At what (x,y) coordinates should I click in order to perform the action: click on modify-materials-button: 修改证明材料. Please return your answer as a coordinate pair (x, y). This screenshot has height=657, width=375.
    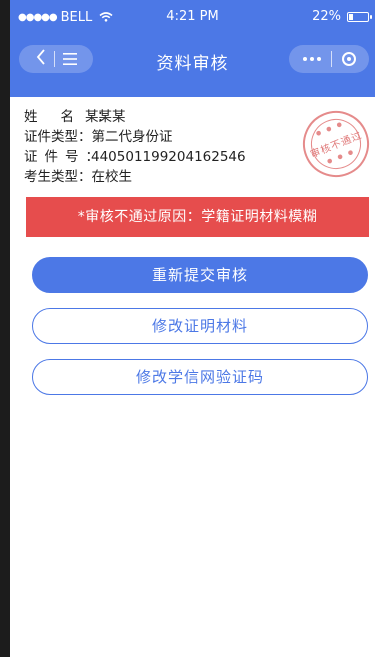
    Looking at the image, I should click on (200, 326).